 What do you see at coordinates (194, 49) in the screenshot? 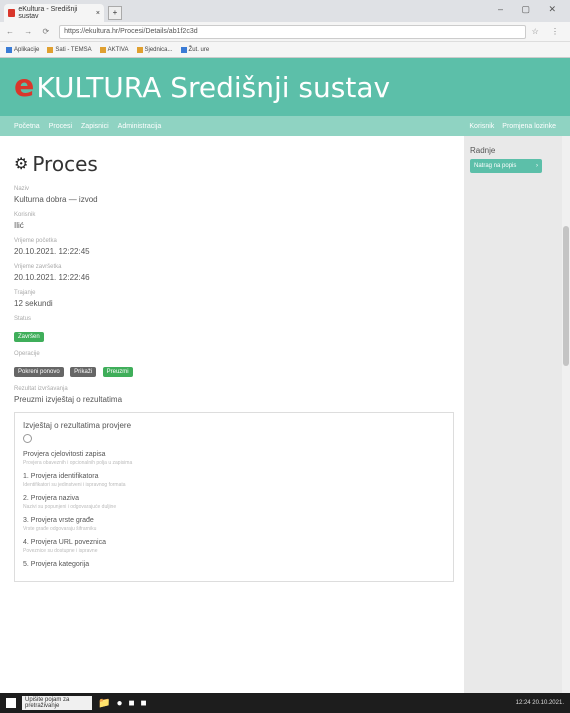
I see `bookmark: Žut. ure` at bounding box center [194, 49].